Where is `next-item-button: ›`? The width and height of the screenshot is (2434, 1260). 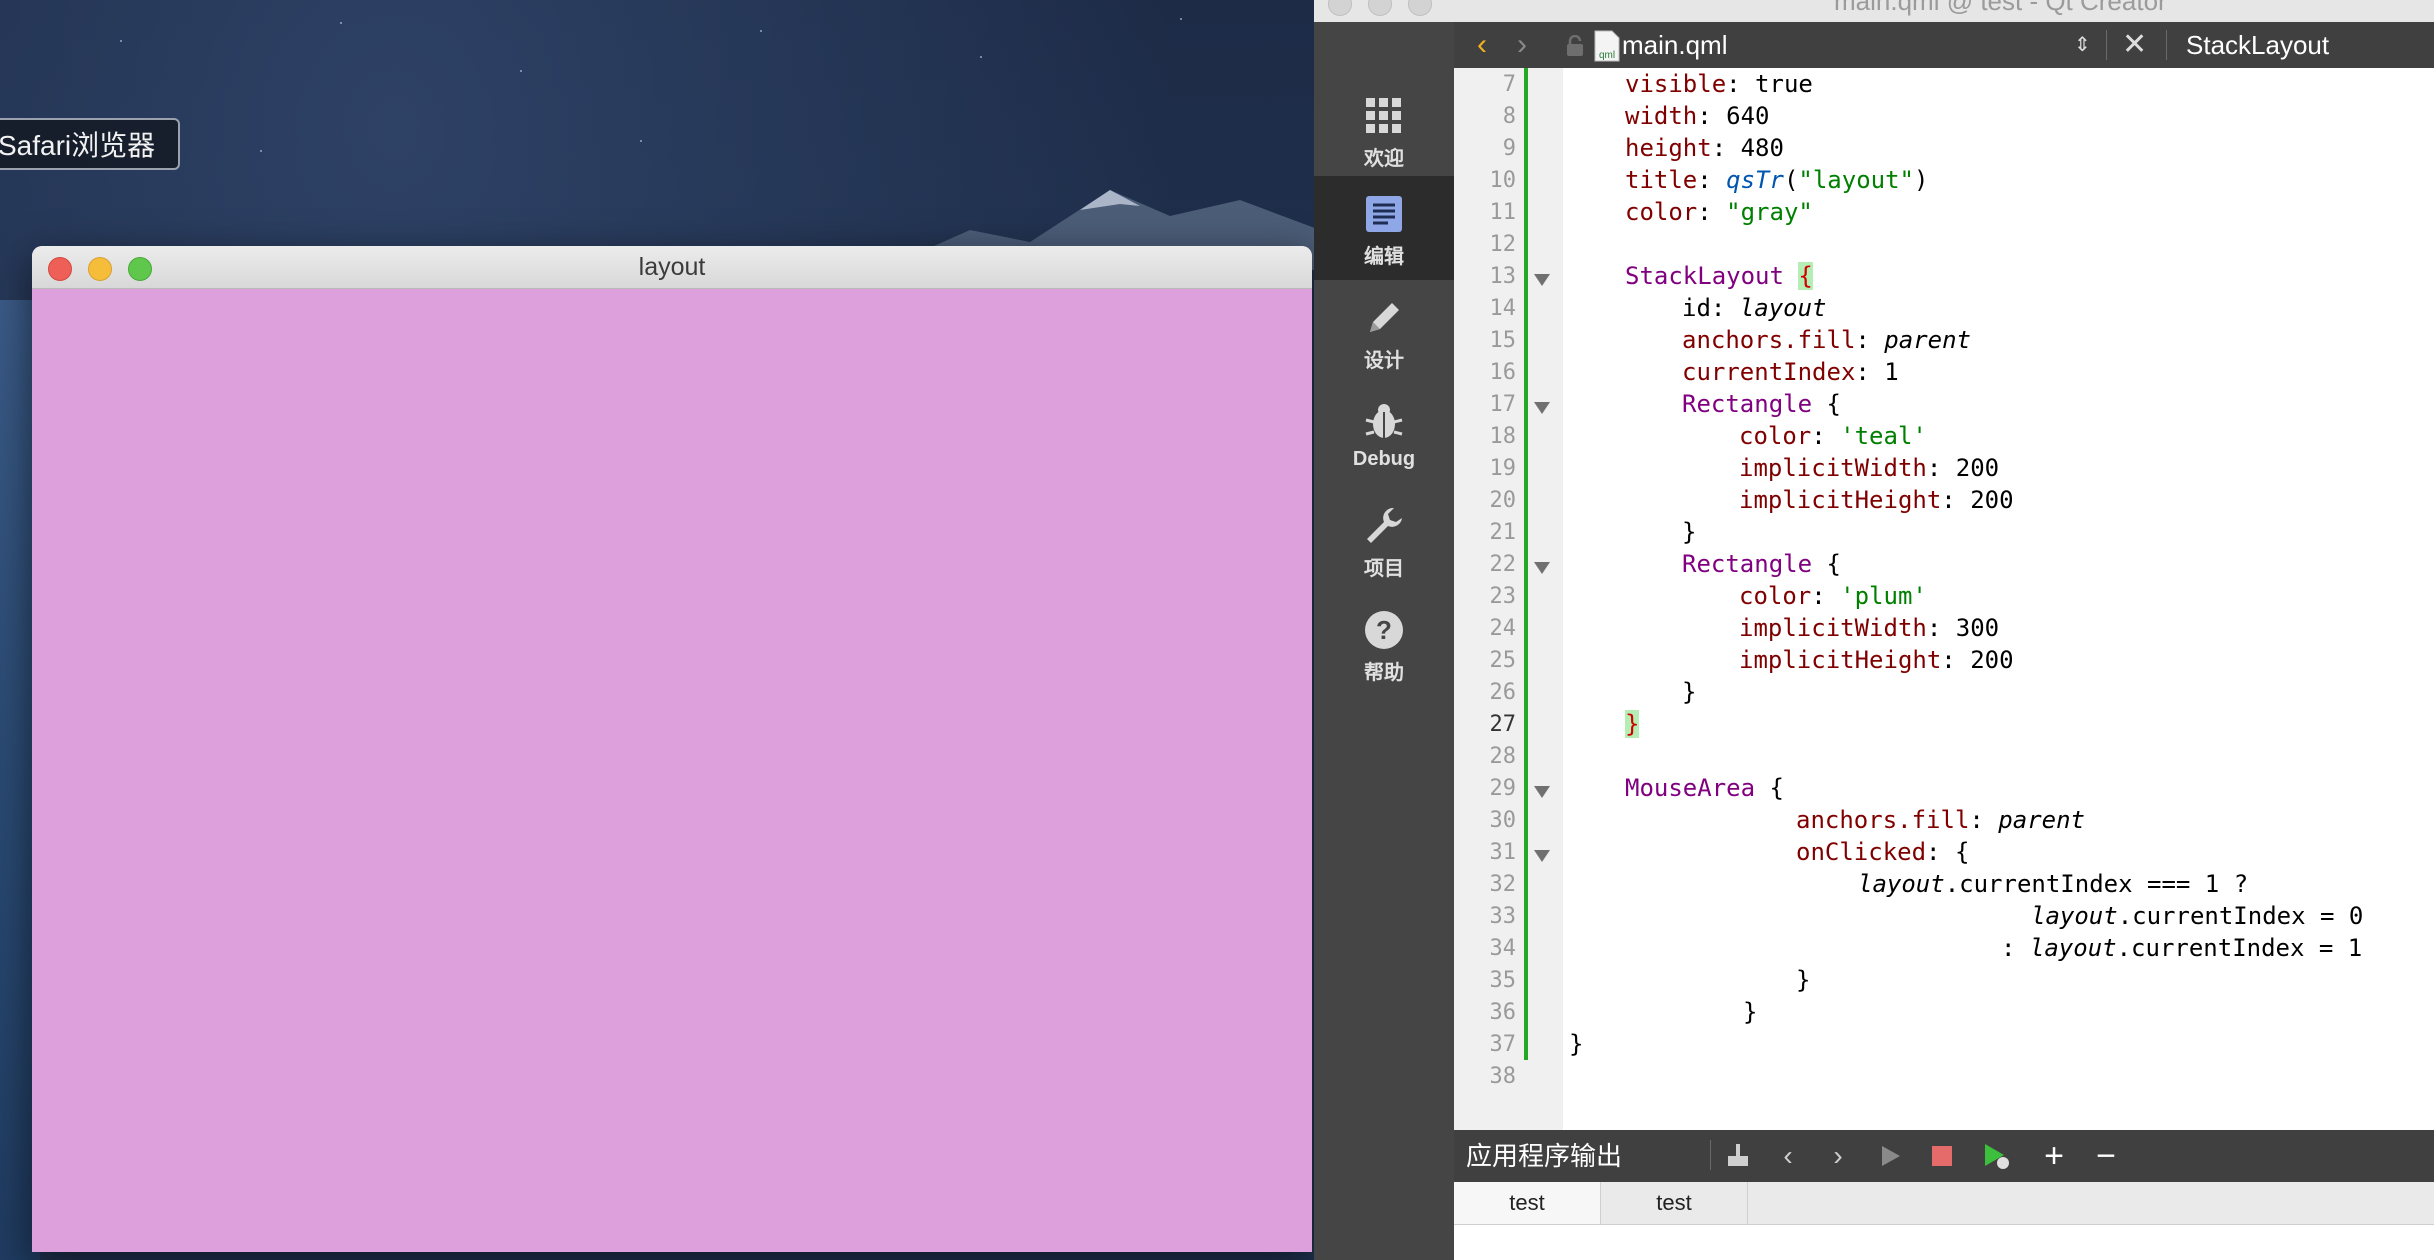
next-item-button: › is located at coordinates (1838, 1156).